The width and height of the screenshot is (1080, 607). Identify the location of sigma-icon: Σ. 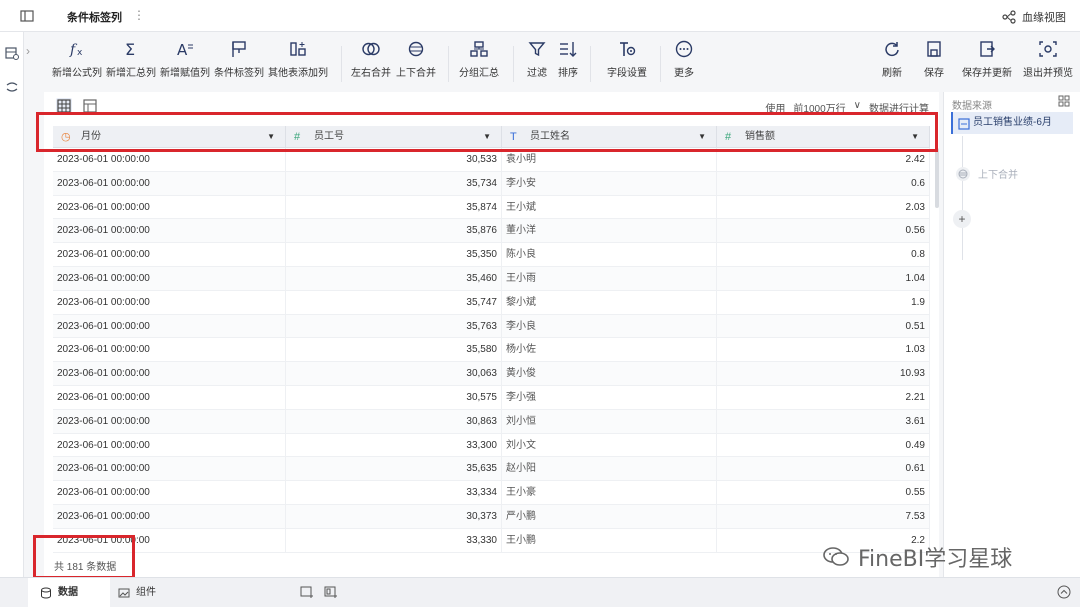
(131, 49).